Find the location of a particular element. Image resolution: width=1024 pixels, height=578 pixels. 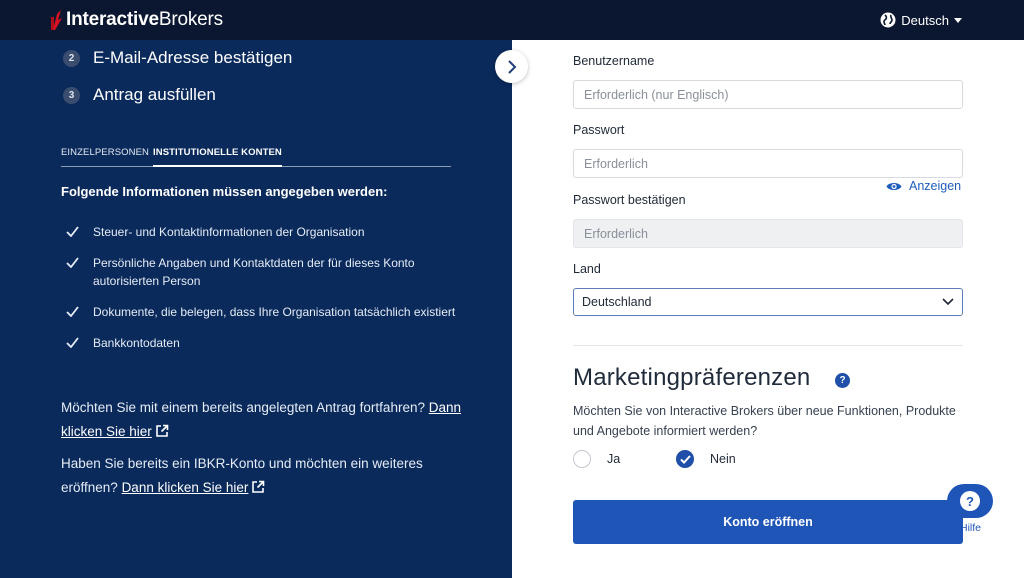

password-input is located at coordinates (768, 163).